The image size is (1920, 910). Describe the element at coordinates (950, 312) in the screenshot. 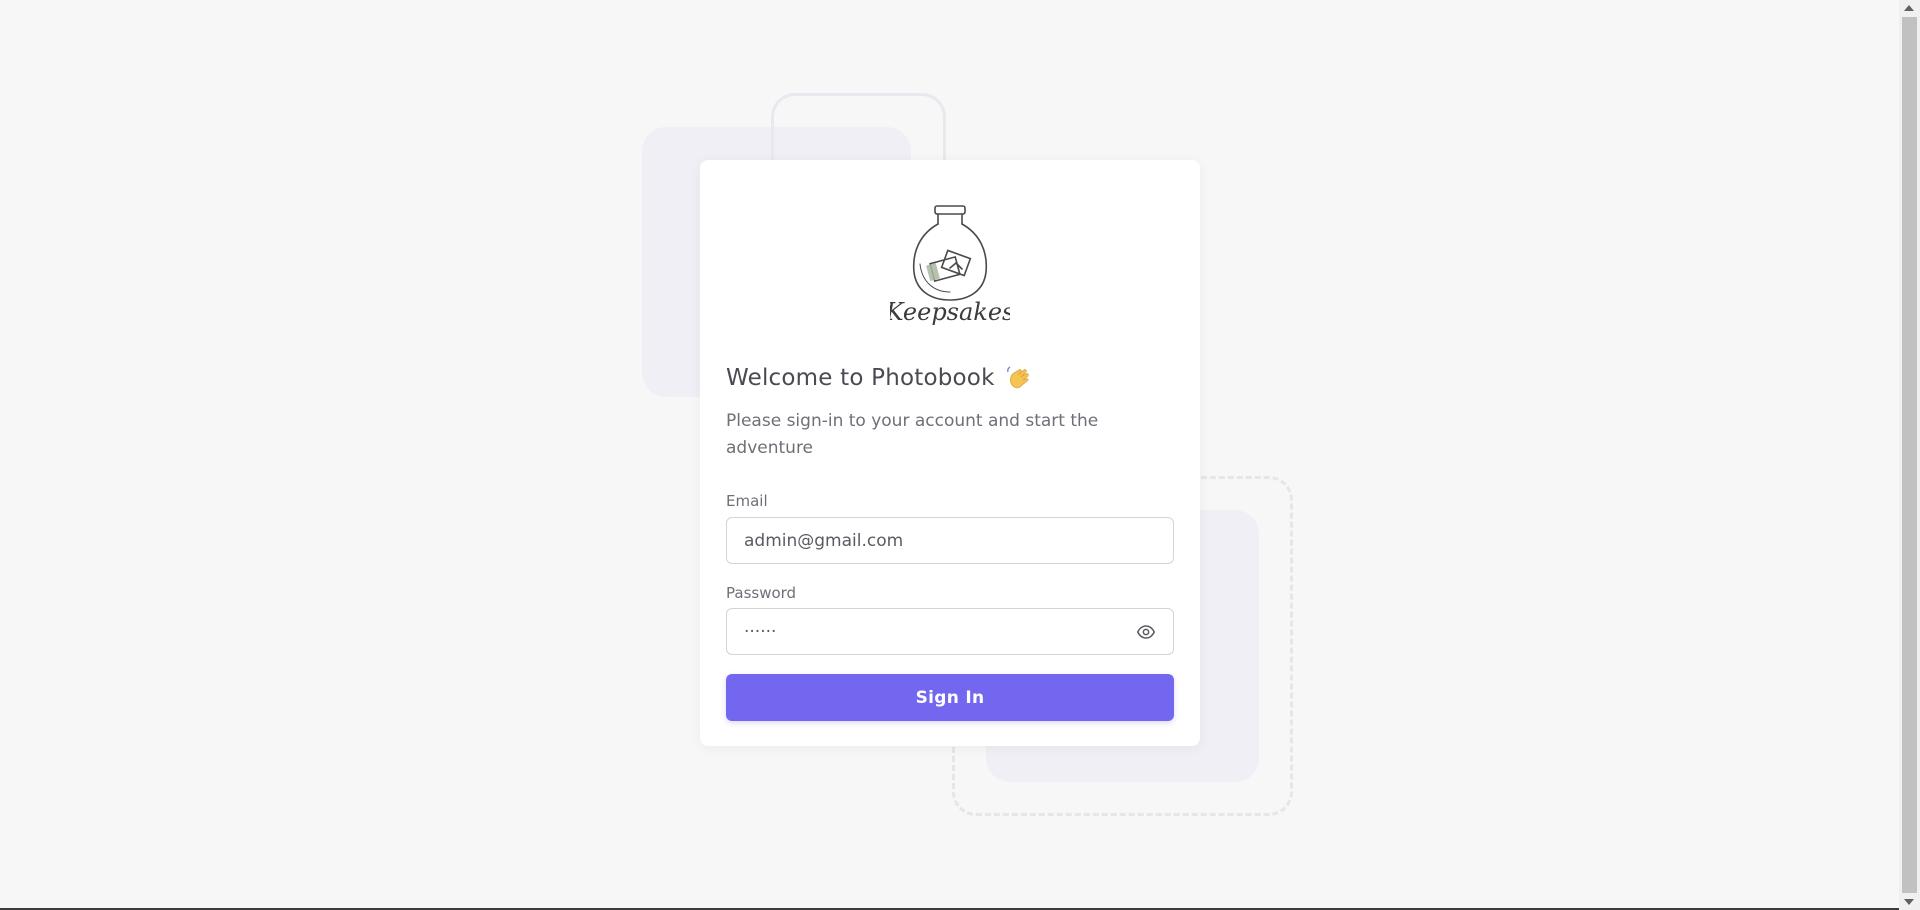

I see `logo-wordmark: Keepsakes` at that location.